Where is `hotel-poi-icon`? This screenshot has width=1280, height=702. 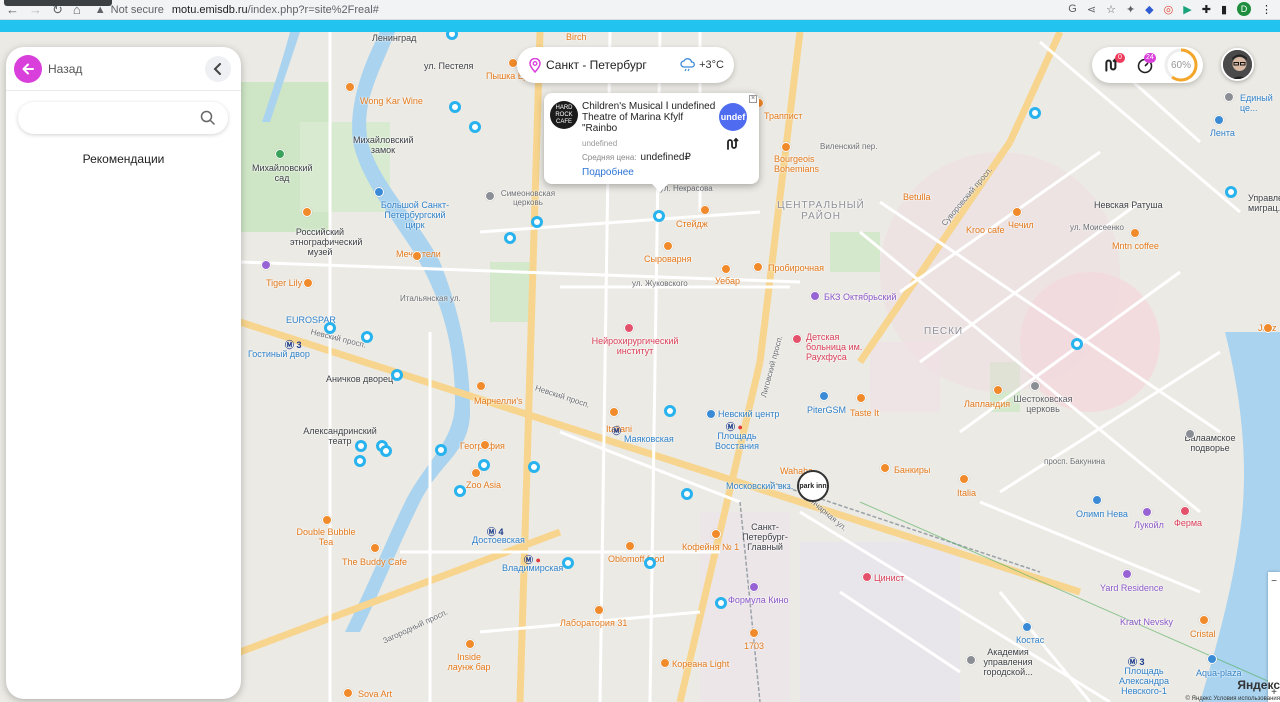
hotel-poi-icon is located at coordinates (1127, 574).